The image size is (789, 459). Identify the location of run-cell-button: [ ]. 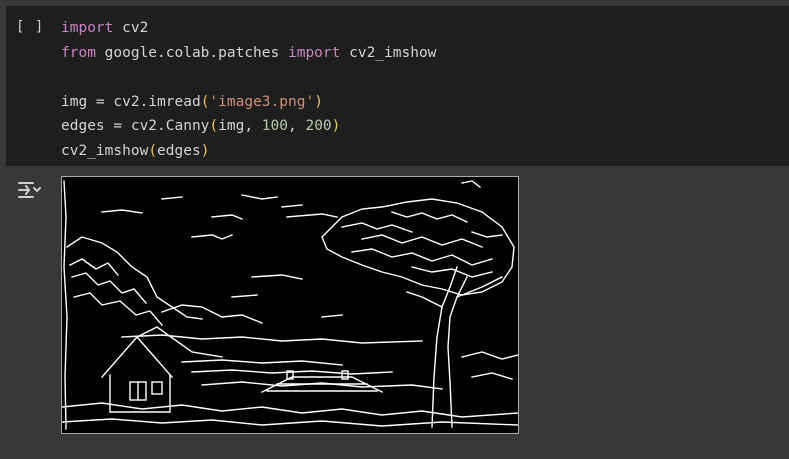
(30, 27).